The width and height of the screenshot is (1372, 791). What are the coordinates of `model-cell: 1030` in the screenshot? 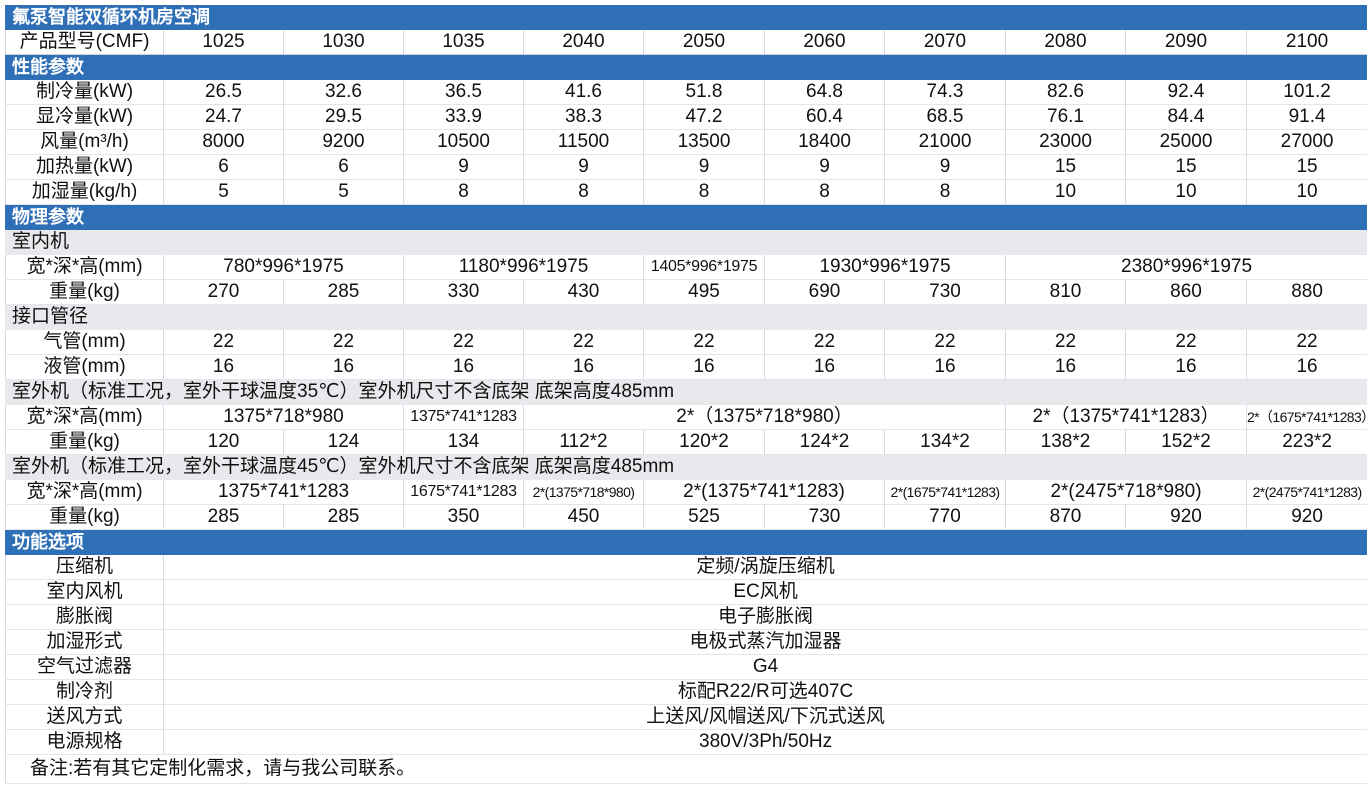 It's located at (343, 42).